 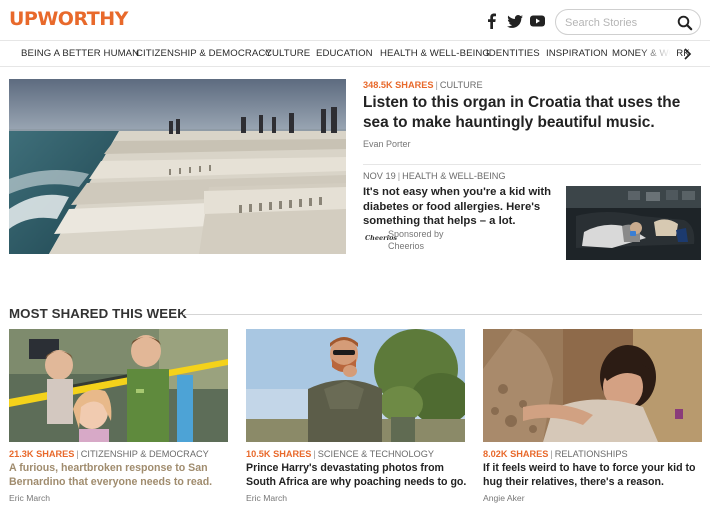 I want to click on hero-meta: 348.5K SHARES | CULTURE, so click(x=423, y=85).